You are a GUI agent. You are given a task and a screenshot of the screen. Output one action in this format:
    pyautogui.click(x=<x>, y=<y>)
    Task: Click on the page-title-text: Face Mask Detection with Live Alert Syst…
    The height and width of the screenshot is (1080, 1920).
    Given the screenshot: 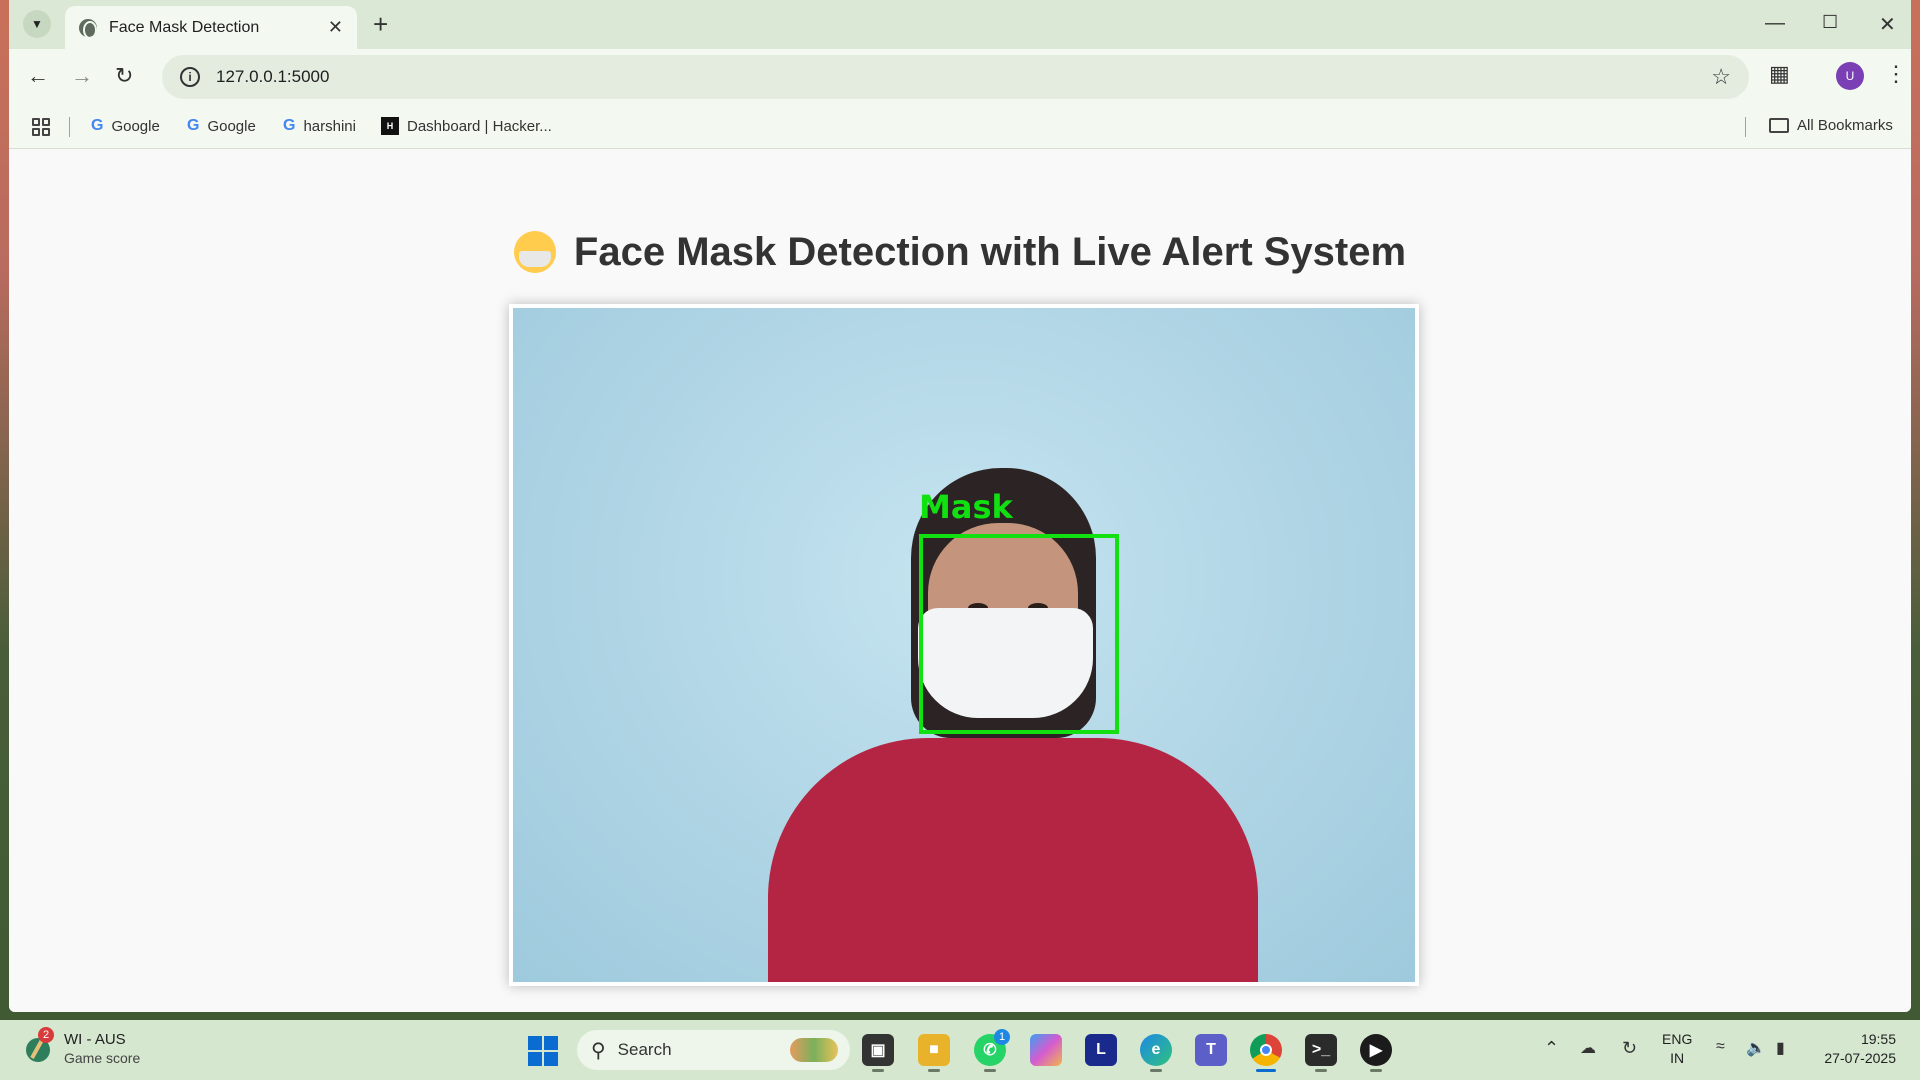 What is the action you would take?
    pyautogui.click(x=990, y=252)
    